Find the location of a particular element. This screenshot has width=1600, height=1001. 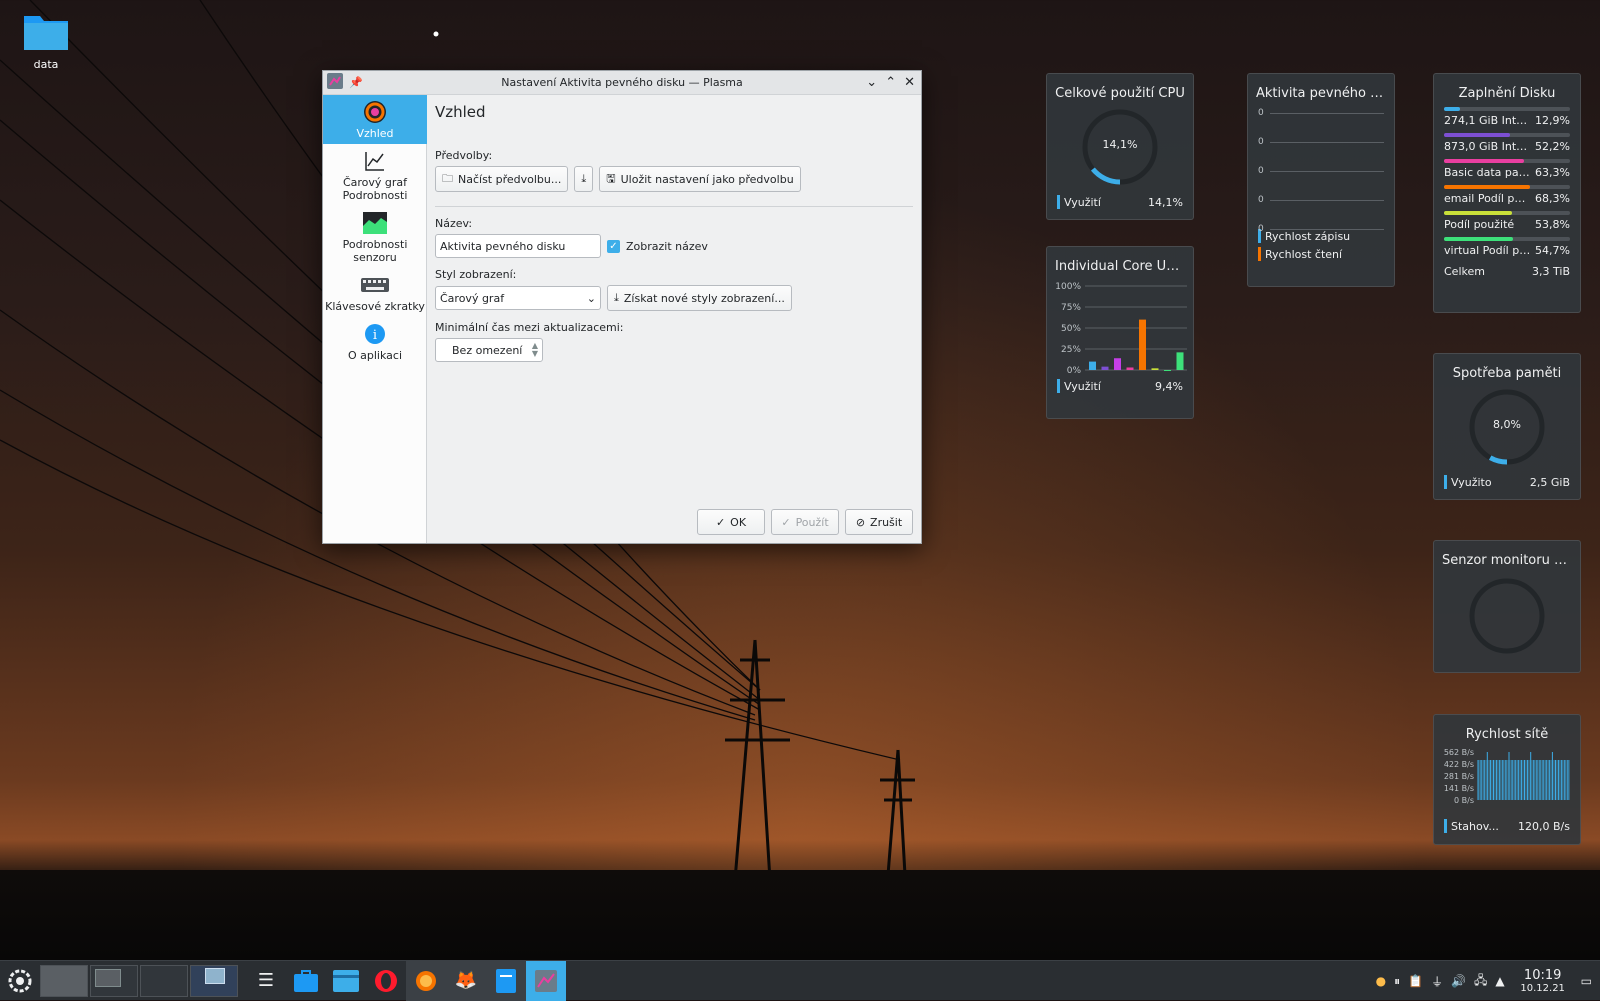

memory-widget: Spotřeba paměti 8,0% Využito 2,5 GiB is located at coordinates (1507, 426).